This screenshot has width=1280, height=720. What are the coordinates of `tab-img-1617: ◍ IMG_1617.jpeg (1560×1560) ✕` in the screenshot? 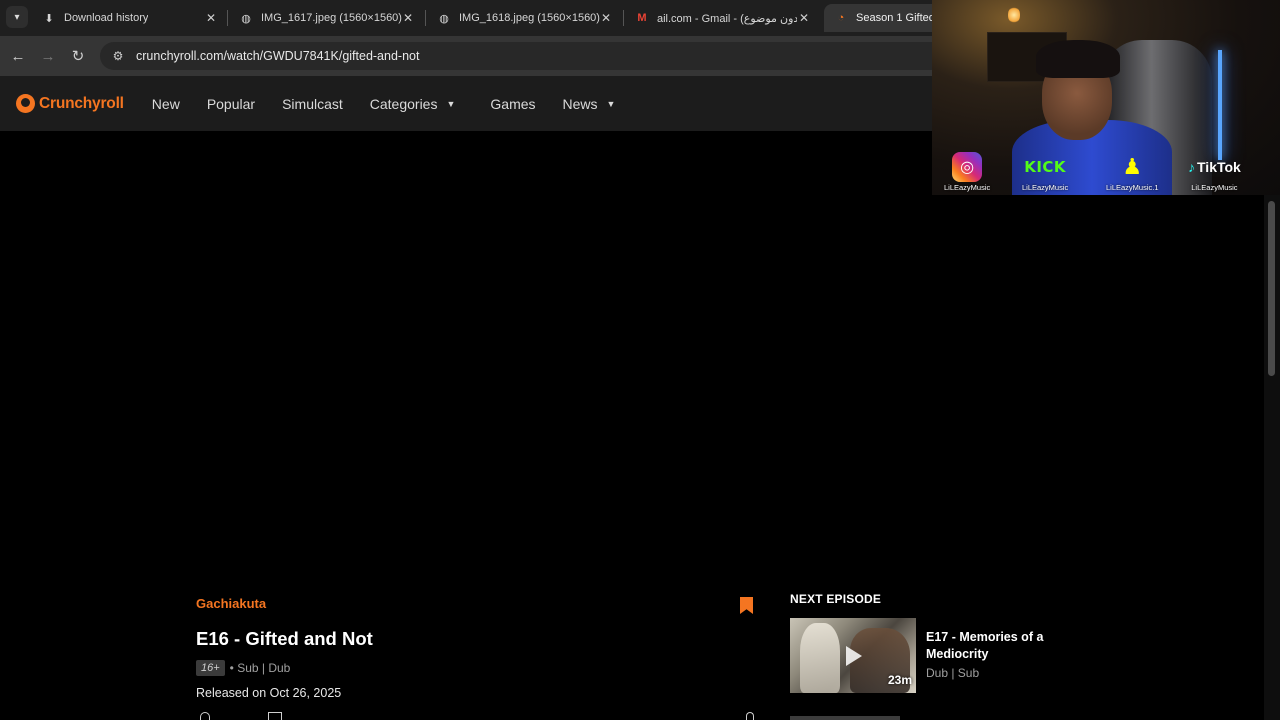 It's located at (326, 18).